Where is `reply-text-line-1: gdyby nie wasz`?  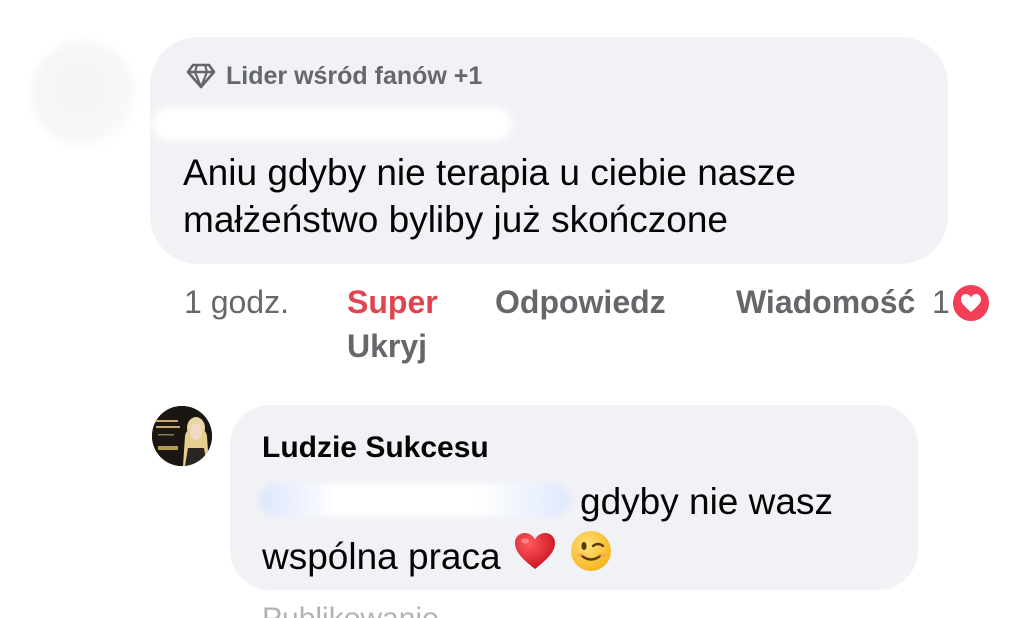 reply-text-line-1: gdyby nie wasz is located at coordinates (706, 501).